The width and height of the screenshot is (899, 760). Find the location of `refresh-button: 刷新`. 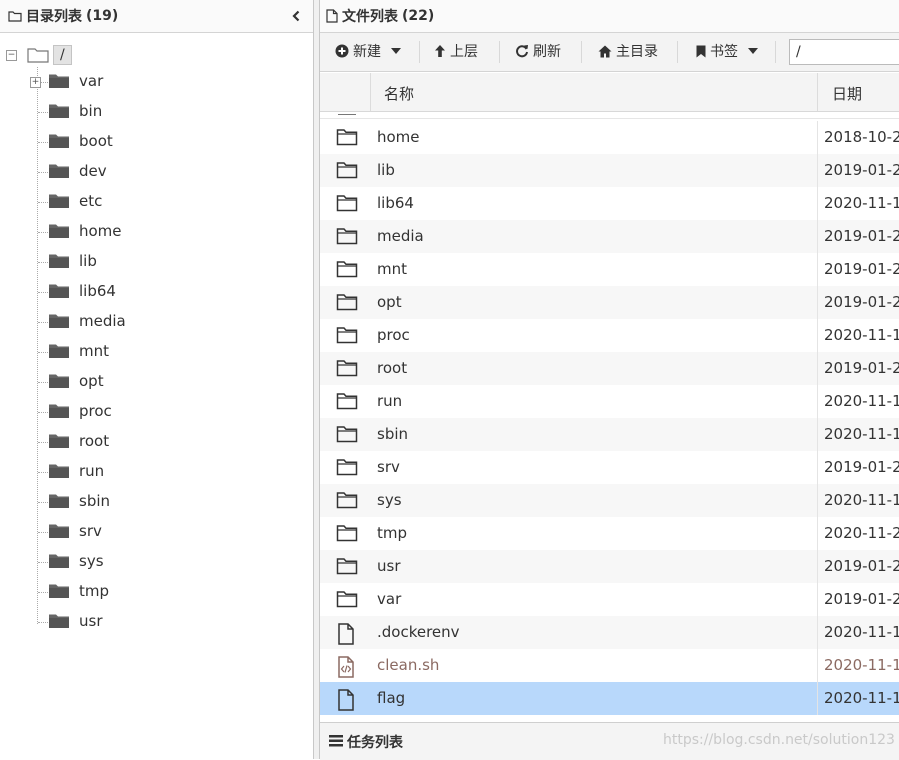

refresh-button: 刷新 is located at coordinates (538, 51).